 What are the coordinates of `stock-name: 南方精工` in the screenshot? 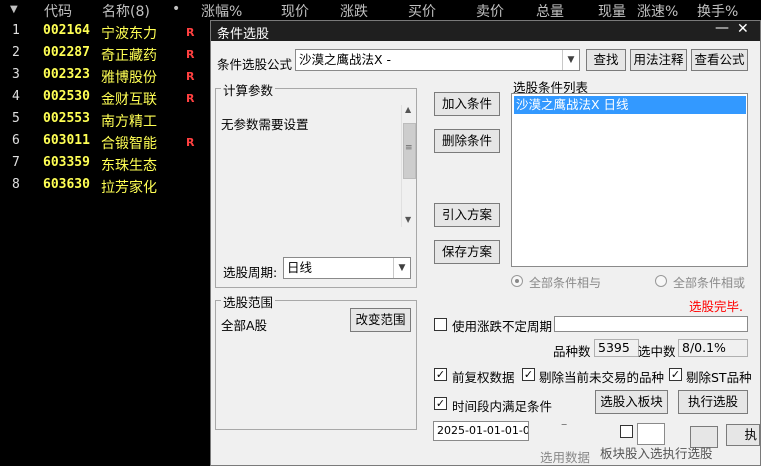 It's located at (129, 122).